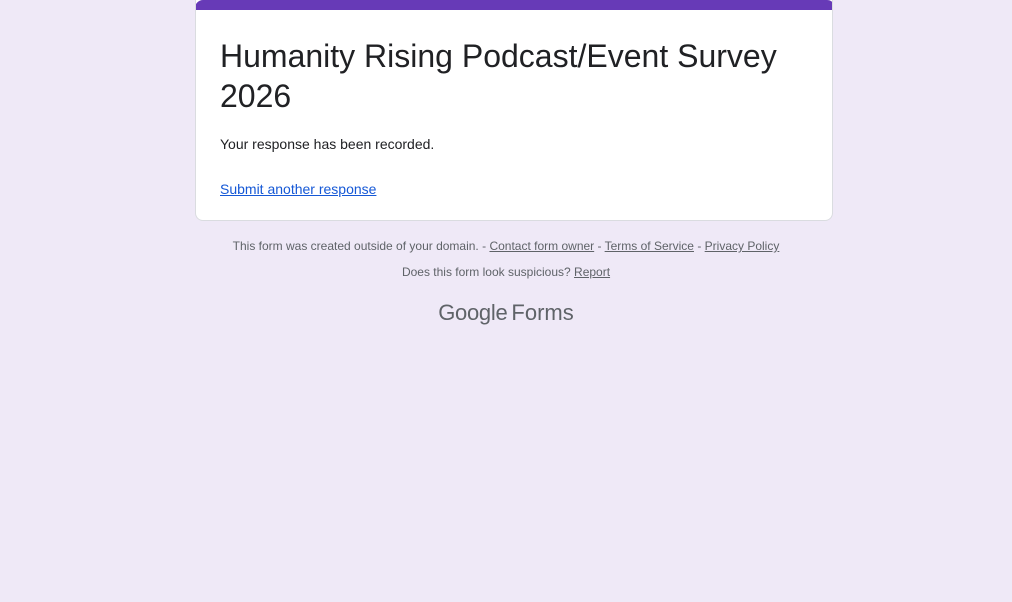 Image resolution: width=1012 pixels, height=602 pixels. What do you see at coordinates (541, 246) in the screenshot?
I see `contact-form-owner-link: Contact form owner` at bounding box center [541, 246].